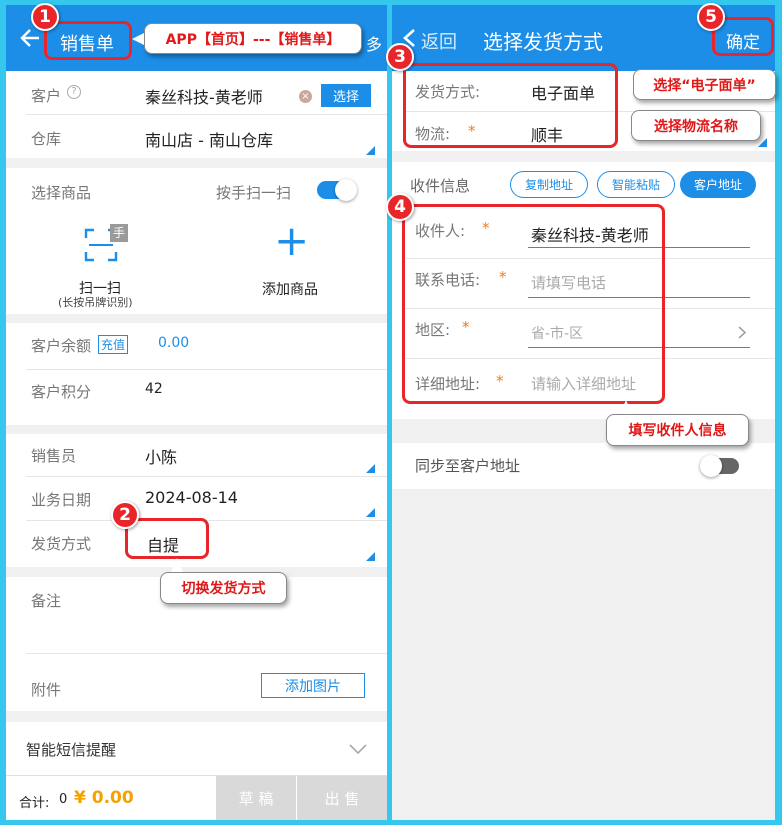 Image resolution: width=782 pixels, height=825 pixels. Describe the element at coordinates (677, 430) in the screenshot. I see `callout-fill-receiver: 填写收件人信息` at that location.